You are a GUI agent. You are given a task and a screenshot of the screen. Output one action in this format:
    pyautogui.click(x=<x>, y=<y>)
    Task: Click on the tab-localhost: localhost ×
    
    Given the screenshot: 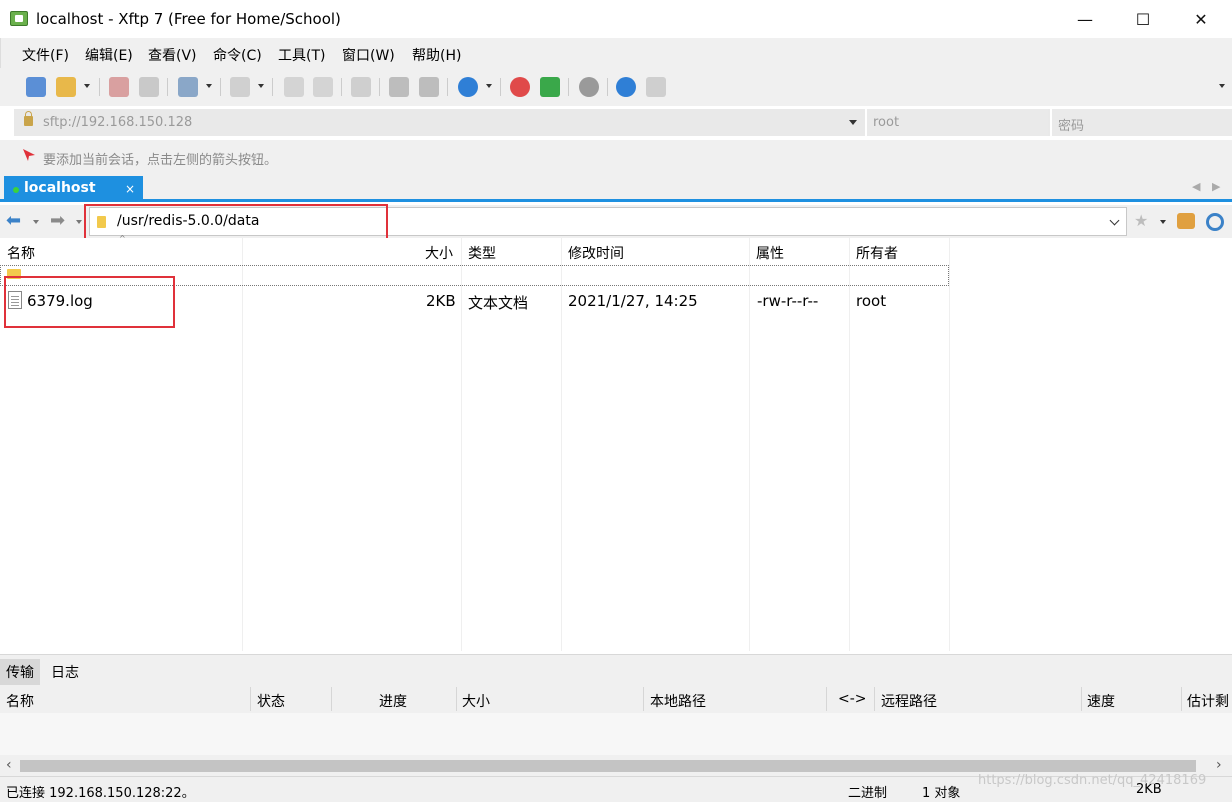 What is the action you would take?
    pyautogui.click(x=73, y=189)
    